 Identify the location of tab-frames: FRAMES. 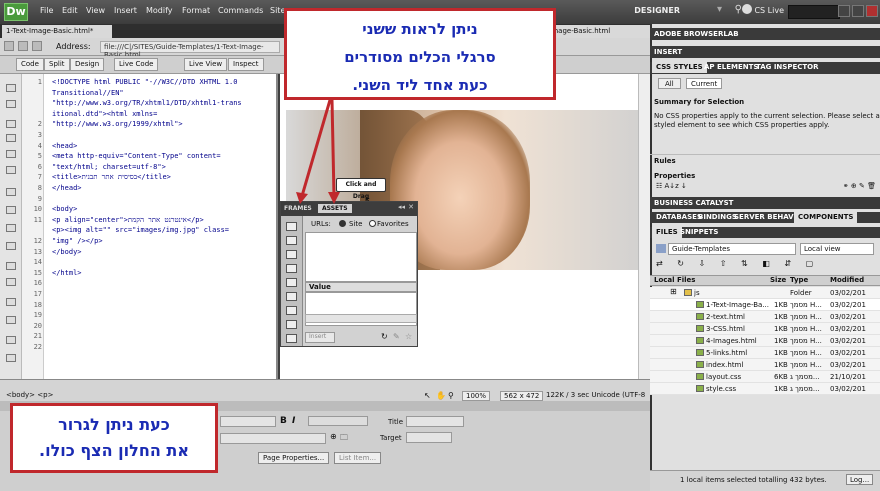
(298, 208).